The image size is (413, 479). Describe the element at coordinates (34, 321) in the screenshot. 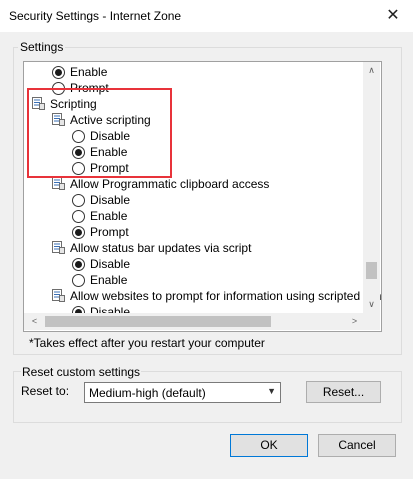

I see `scroll-left-arrow-icon: <` at that location.